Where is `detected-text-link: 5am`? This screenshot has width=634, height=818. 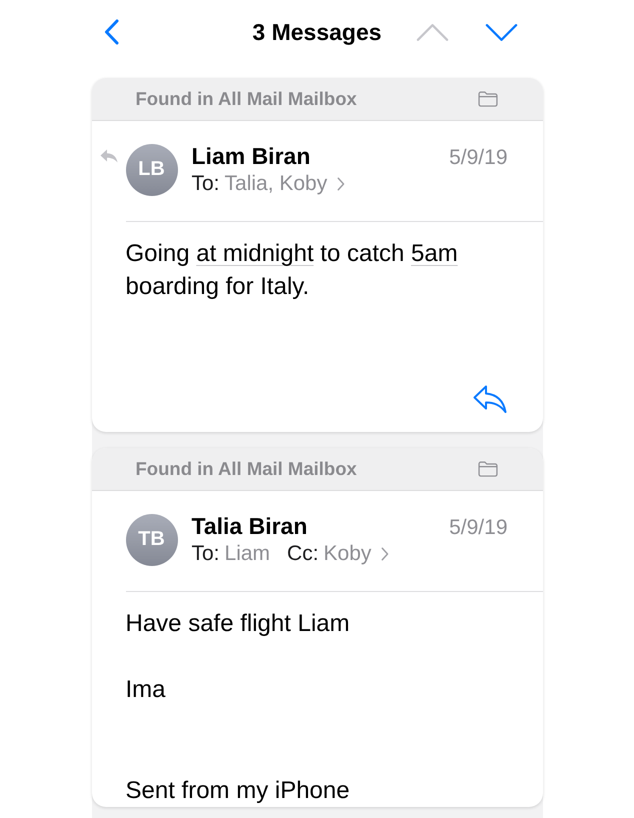
detected-text-link: 5am is located at coordinates (434, 253).